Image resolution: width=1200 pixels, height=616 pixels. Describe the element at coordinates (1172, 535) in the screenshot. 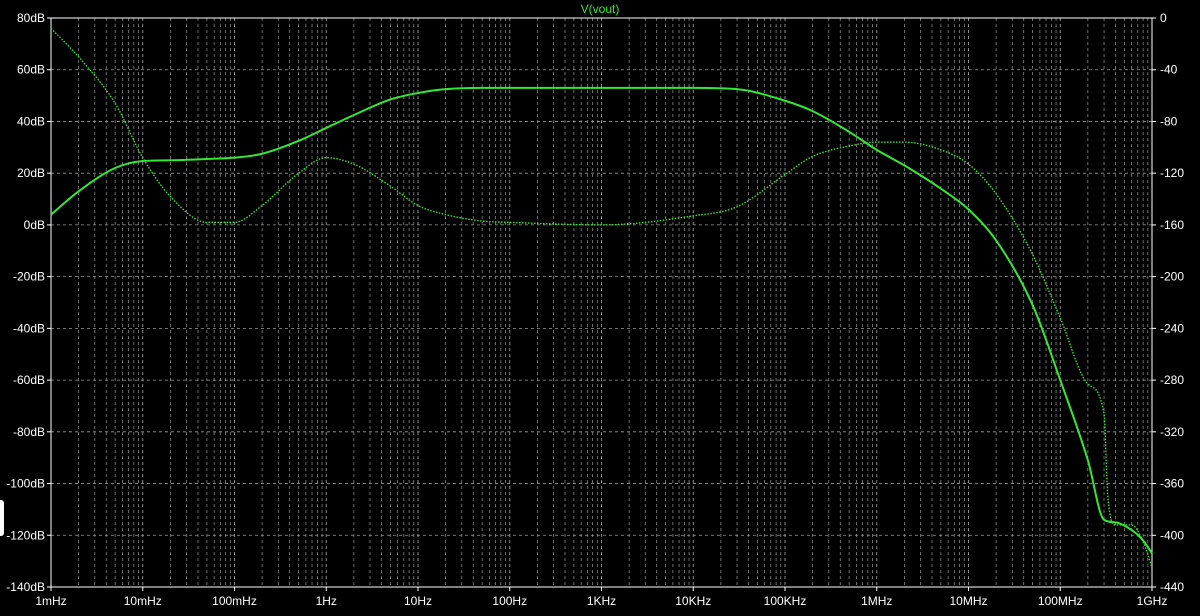

I see `tick-label-right: -400` at that location.